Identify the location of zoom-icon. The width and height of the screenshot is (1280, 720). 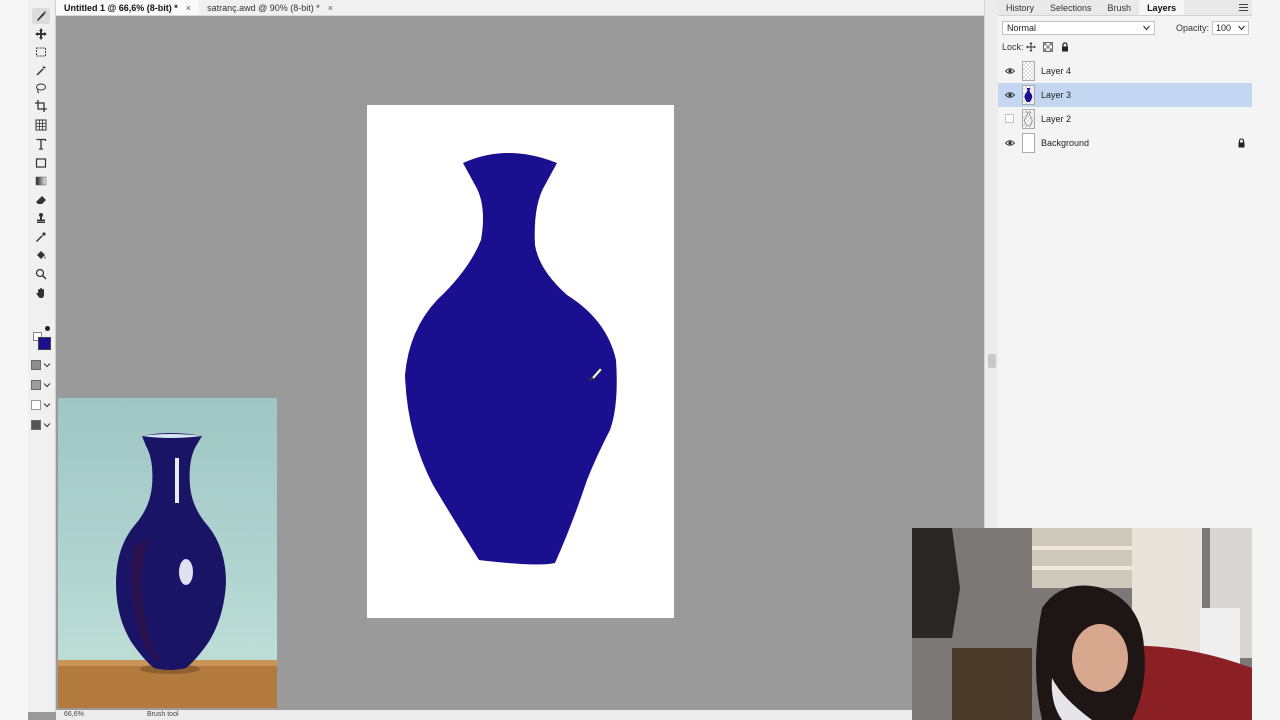
(41, 274).